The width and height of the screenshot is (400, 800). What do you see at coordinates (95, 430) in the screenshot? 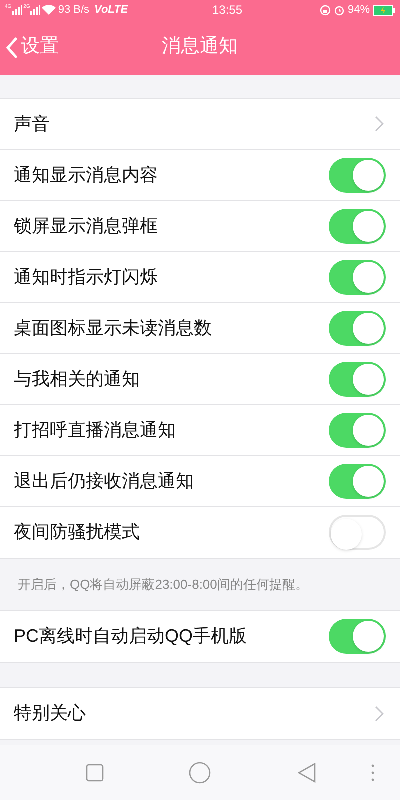
I see `row-label: 打招呼直播消息通知` at bounding box center [95, 430].